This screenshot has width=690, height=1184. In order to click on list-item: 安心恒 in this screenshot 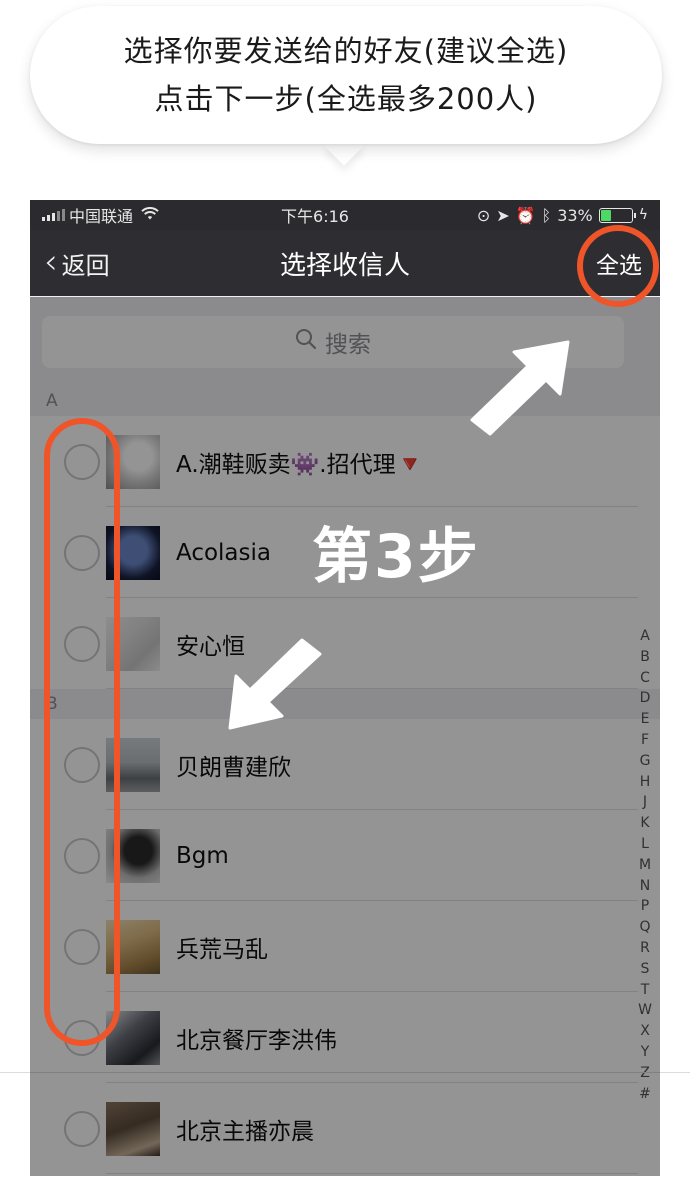, I will do `click(345, 643)`.